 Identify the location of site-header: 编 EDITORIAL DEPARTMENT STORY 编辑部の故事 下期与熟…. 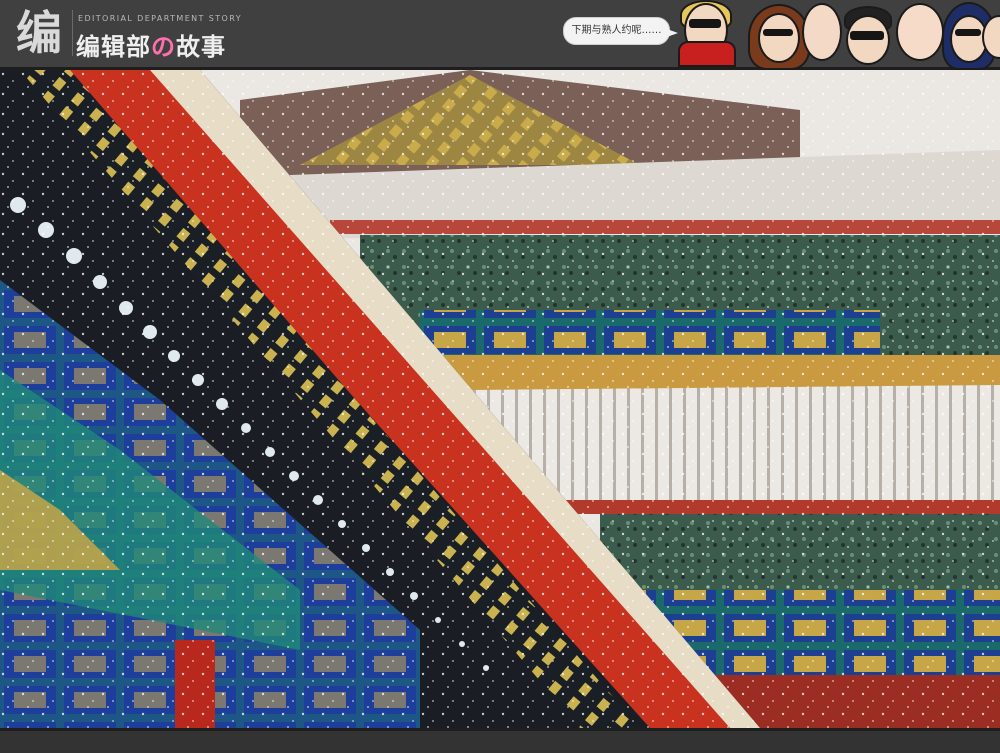
(500, 35).